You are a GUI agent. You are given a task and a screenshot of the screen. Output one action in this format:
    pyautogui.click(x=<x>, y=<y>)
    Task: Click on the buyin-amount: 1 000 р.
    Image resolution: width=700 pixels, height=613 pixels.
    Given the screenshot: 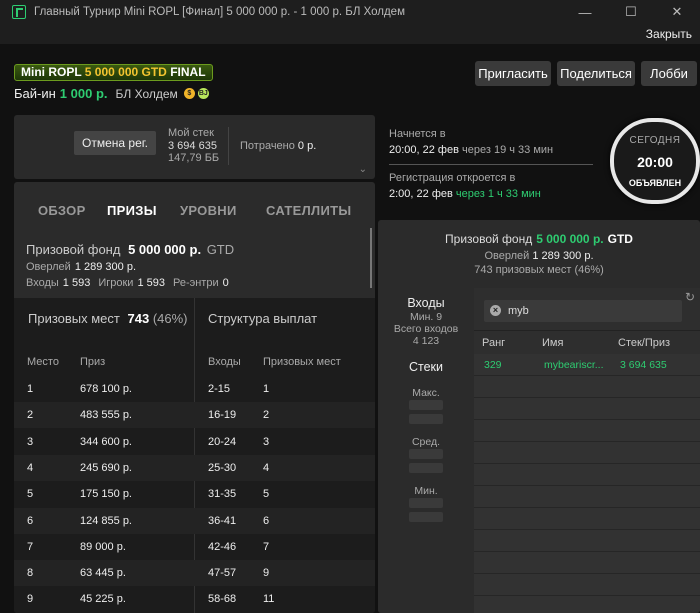 What is the action you would take?
    pyautogui.click(x=83, y=93)
    